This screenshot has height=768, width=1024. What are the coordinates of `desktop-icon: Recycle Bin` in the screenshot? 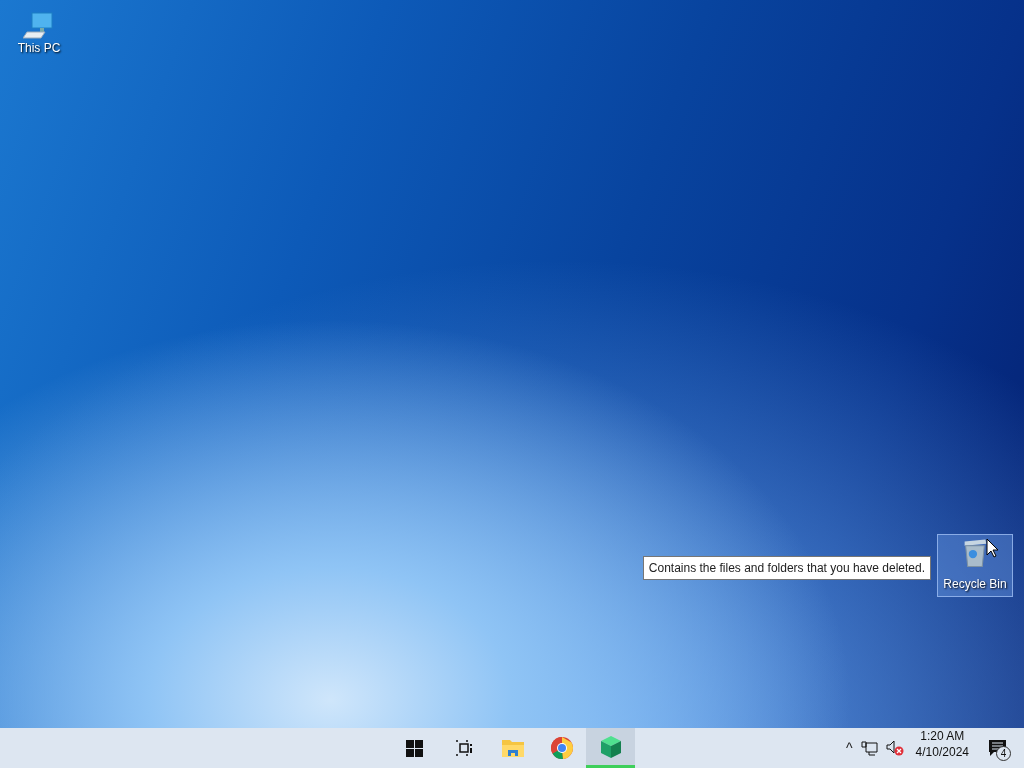 It's located at (975, 565).